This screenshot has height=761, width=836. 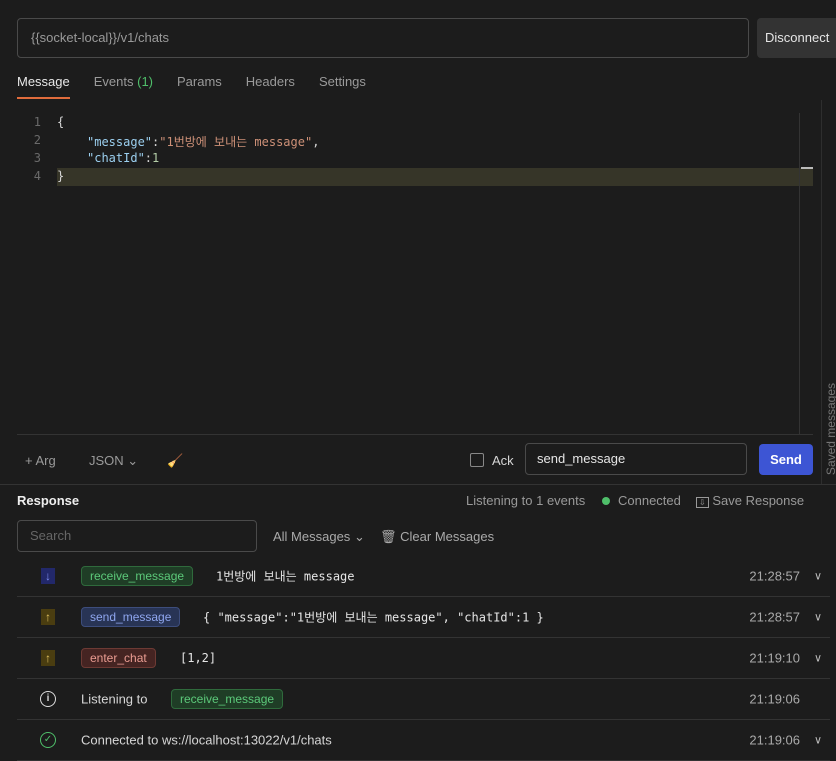 What do you see at coordinates (796, 38) in the screenshot?
I see `disconnect-button: Disconnect` at bounding box center [796, 38].